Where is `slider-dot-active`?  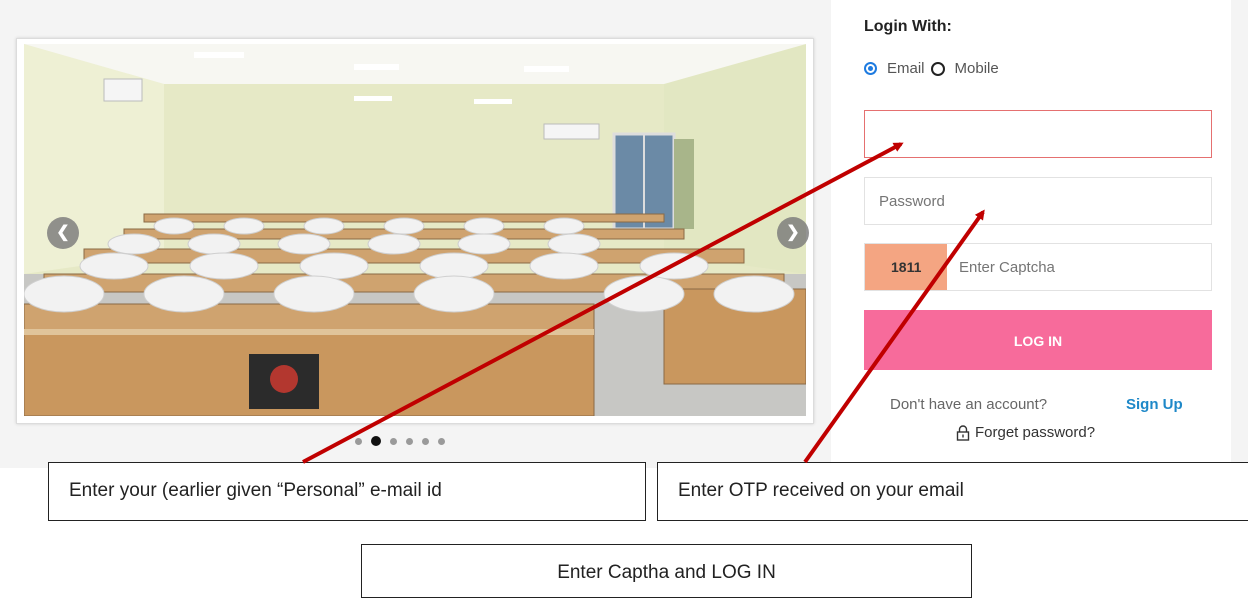
slider-dot-active is located at coordinates (376, 441).